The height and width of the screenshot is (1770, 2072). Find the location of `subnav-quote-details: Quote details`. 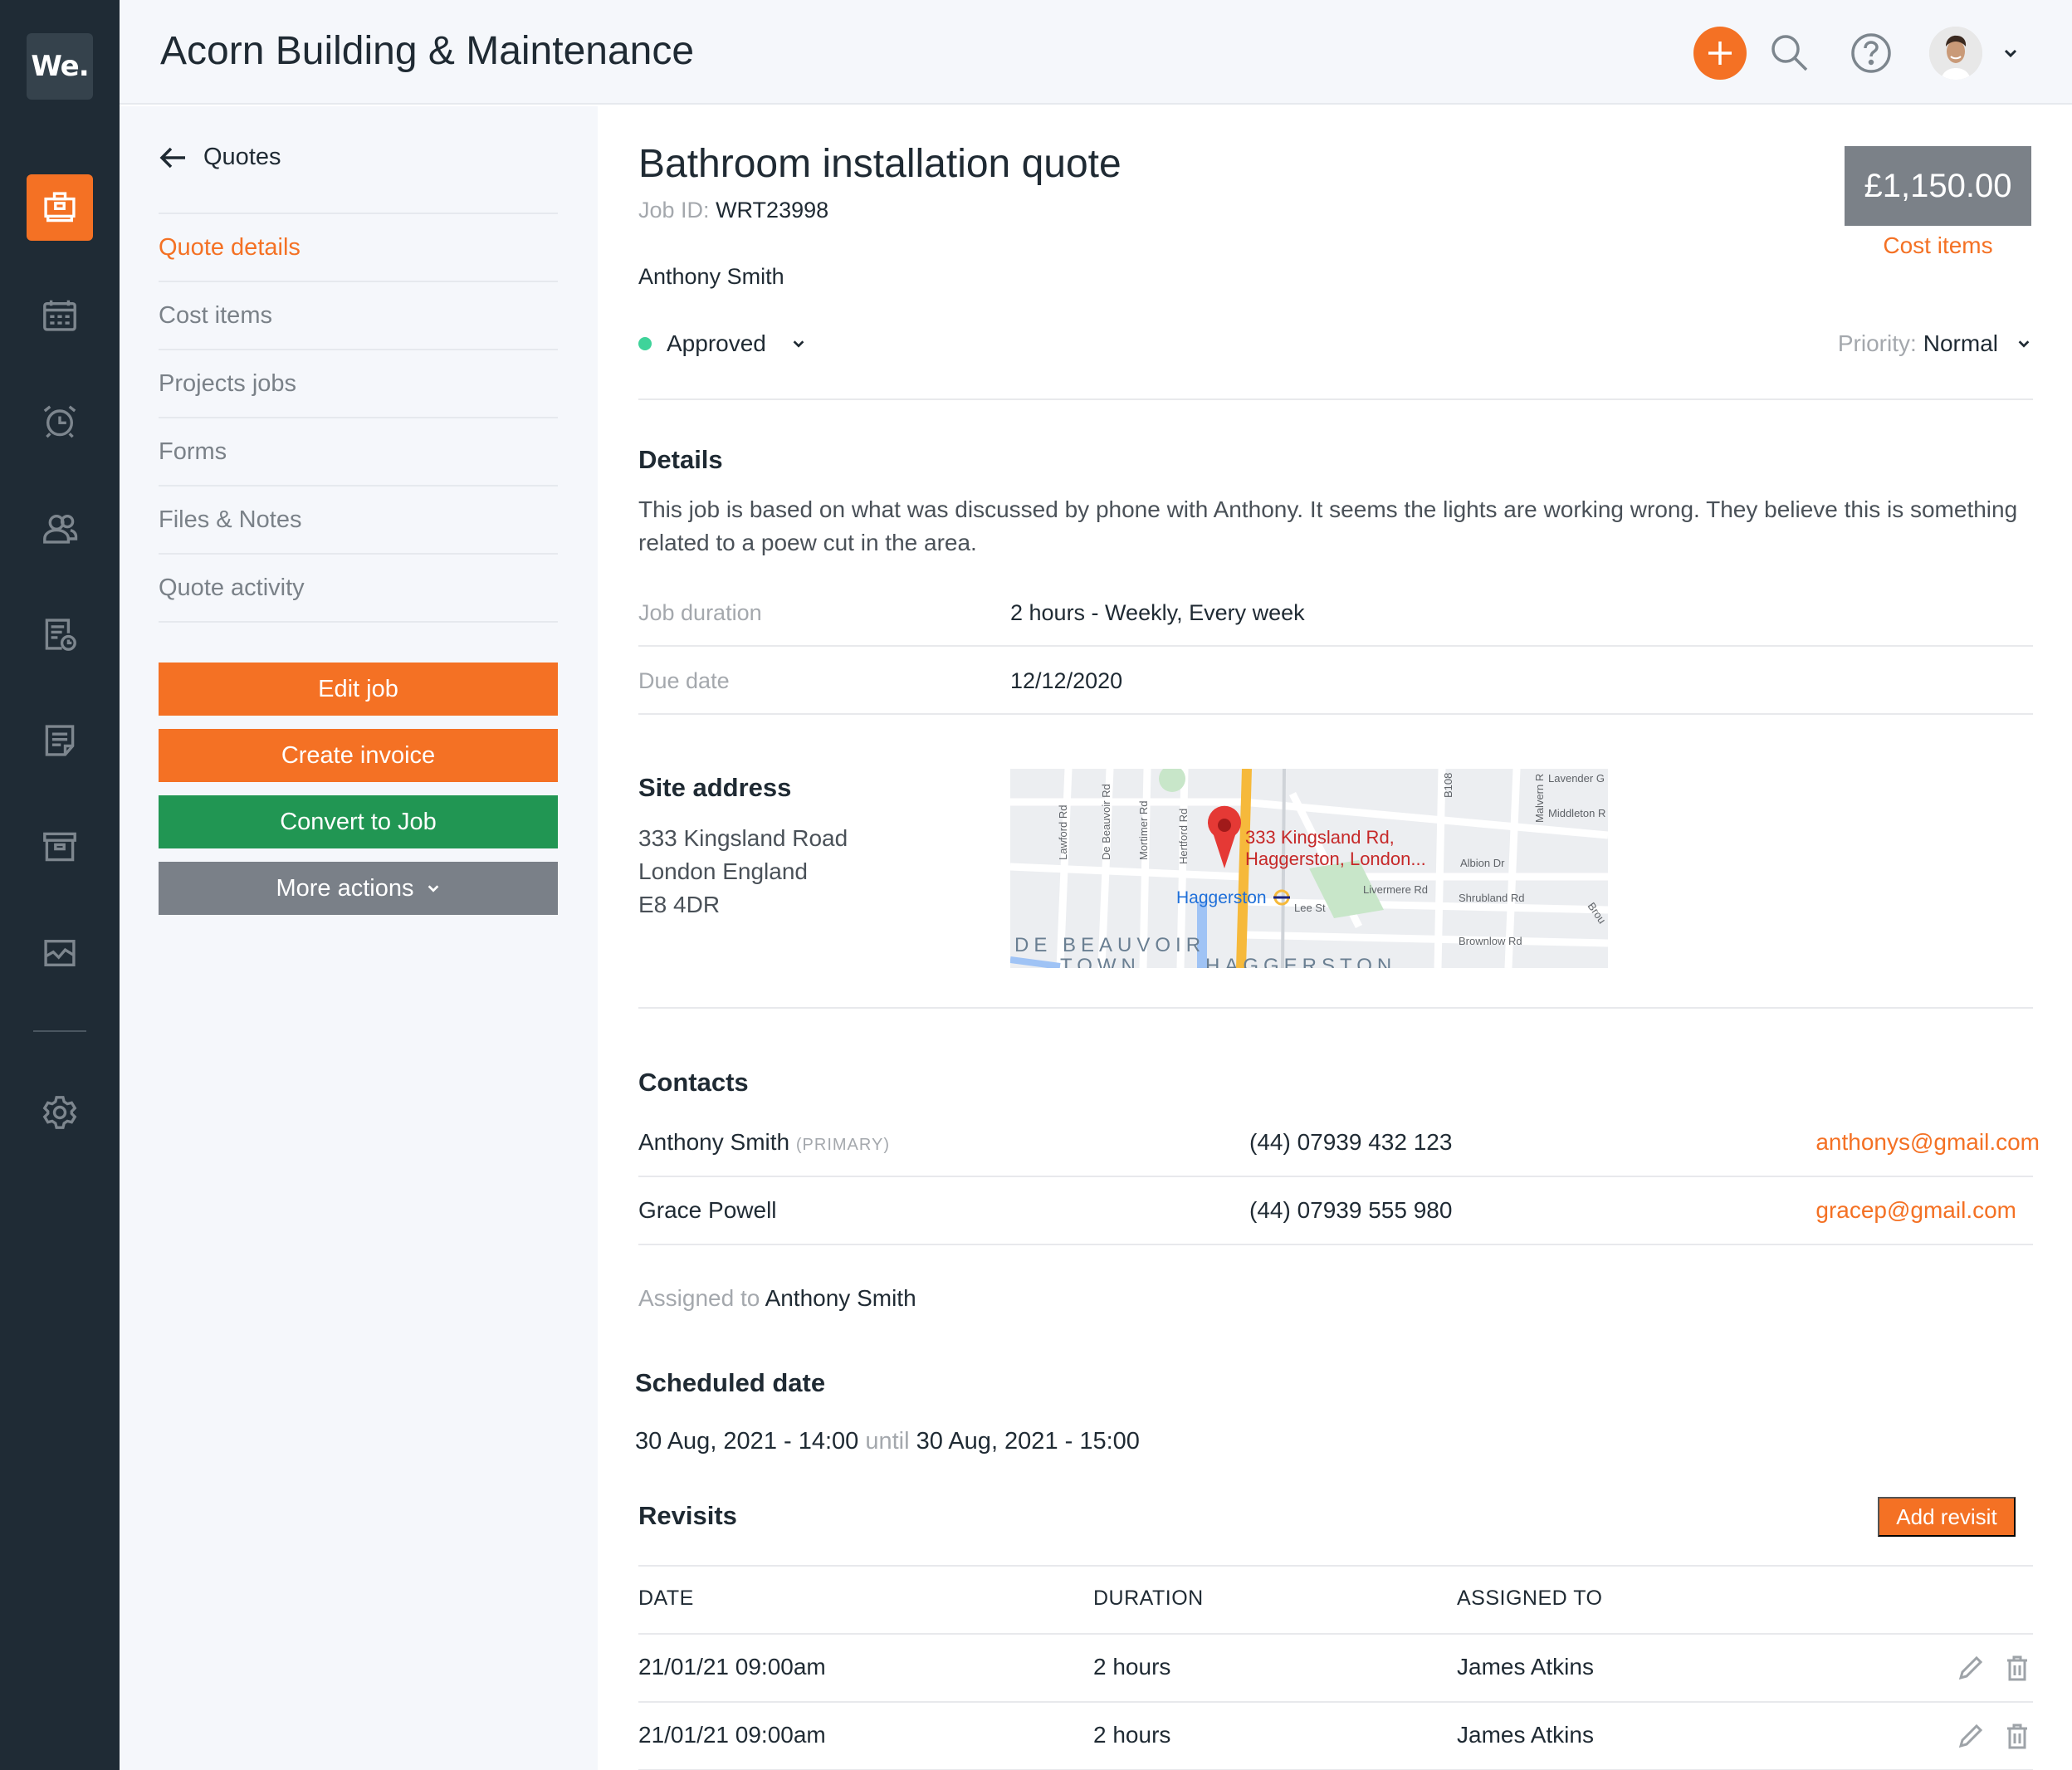

subnav-quote-details: Quote details is located at coordinates (359, 248).